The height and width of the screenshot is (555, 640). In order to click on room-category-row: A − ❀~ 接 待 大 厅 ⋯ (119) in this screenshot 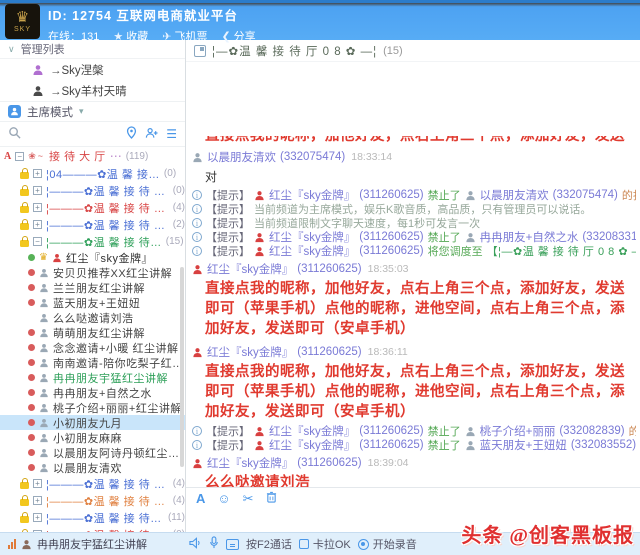, I will do `click(92, 156)`.